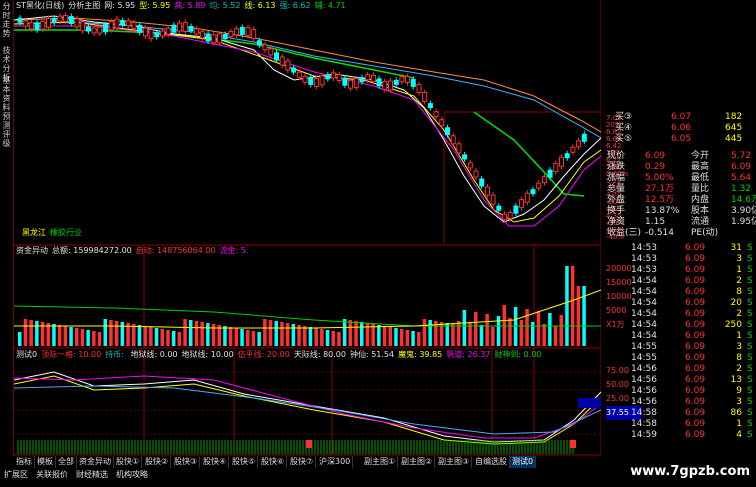 The image size is (756, 487). What do you see at coordinates (52, 475) in the screenshot?
I see `bottom-tab-secondary: 关联报价` at bounding box center [52, 475].